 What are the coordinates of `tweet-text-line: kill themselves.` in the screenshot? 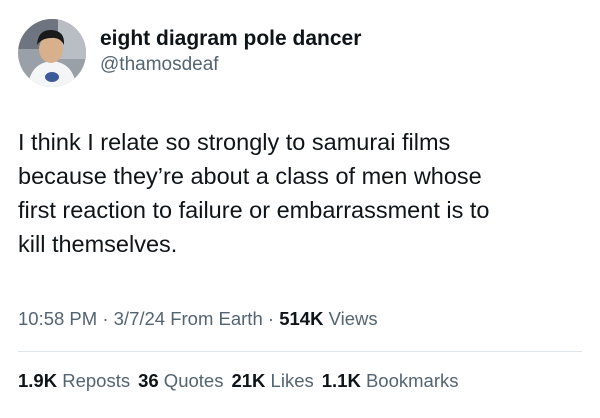 It's located at (98, 244).